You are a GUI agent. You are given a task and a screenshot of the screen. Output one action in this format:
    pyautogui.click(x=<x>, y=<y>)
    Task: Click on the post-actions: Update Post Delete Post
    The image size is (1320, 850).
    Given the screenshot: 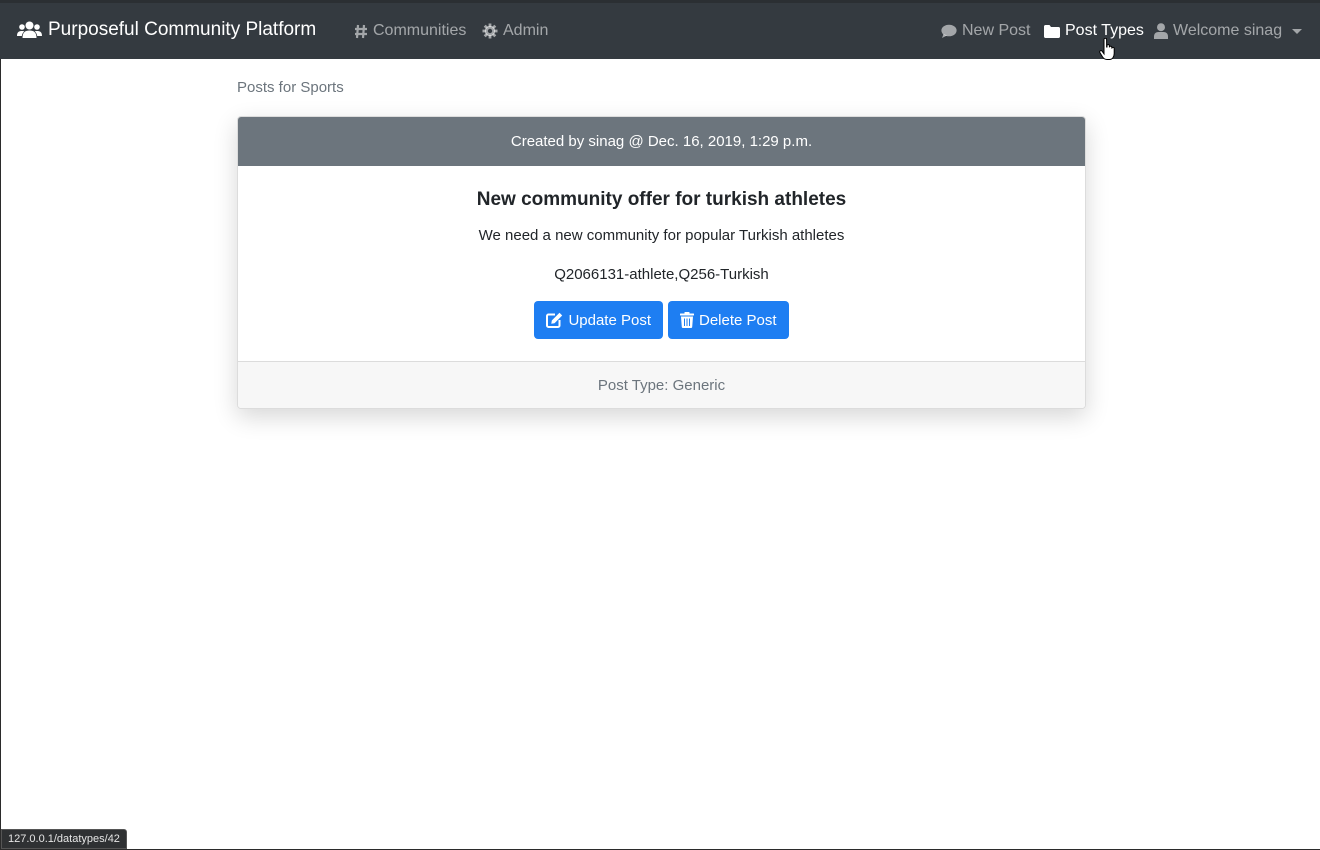 What is the action you would take?
    pyautogui.click(x=661, y=320)
    